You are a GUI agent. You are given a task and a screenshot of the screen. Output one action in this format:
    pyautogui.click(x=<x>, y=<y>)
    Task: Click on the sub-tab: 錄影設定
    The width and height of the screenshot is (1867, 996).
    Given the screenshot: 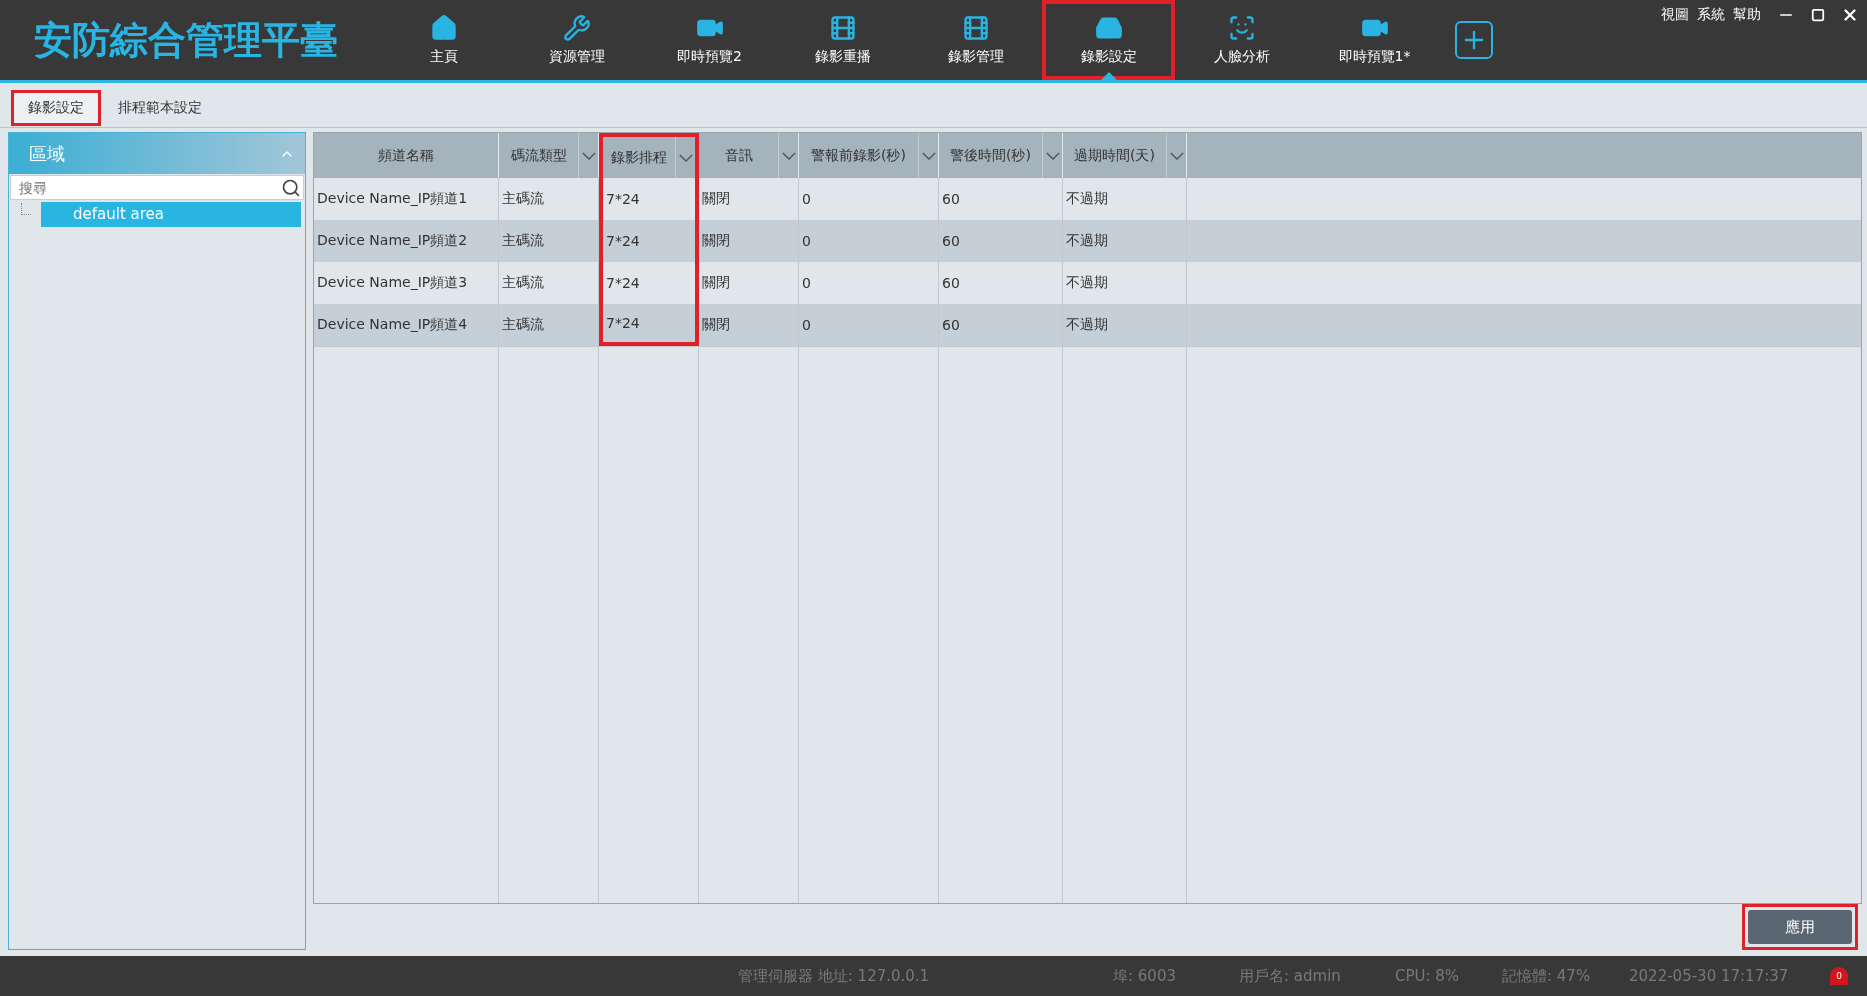 What is the action you would take?
    pyautogui.click(x=56, y=108)
    